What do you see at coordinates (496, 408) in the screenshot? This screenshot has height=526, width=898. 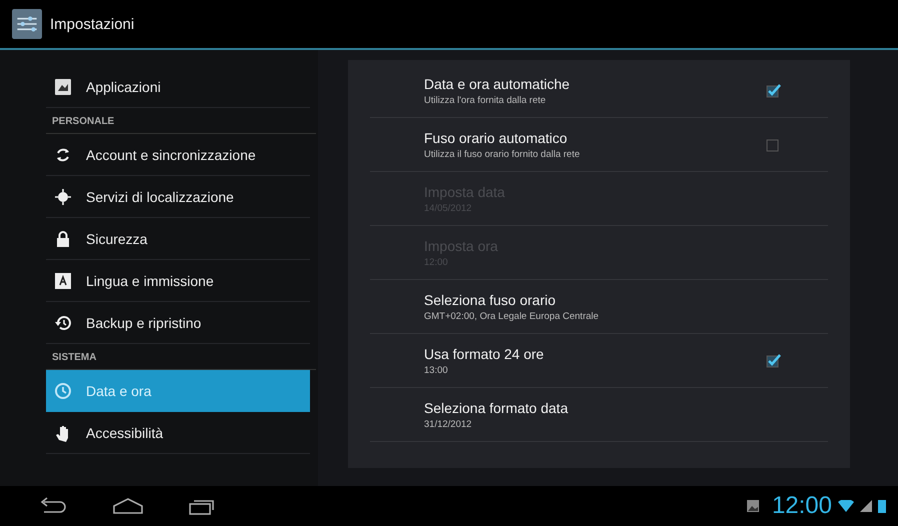 I see `setting-title: Seleziona formato data` at bounding box center [496, 408].